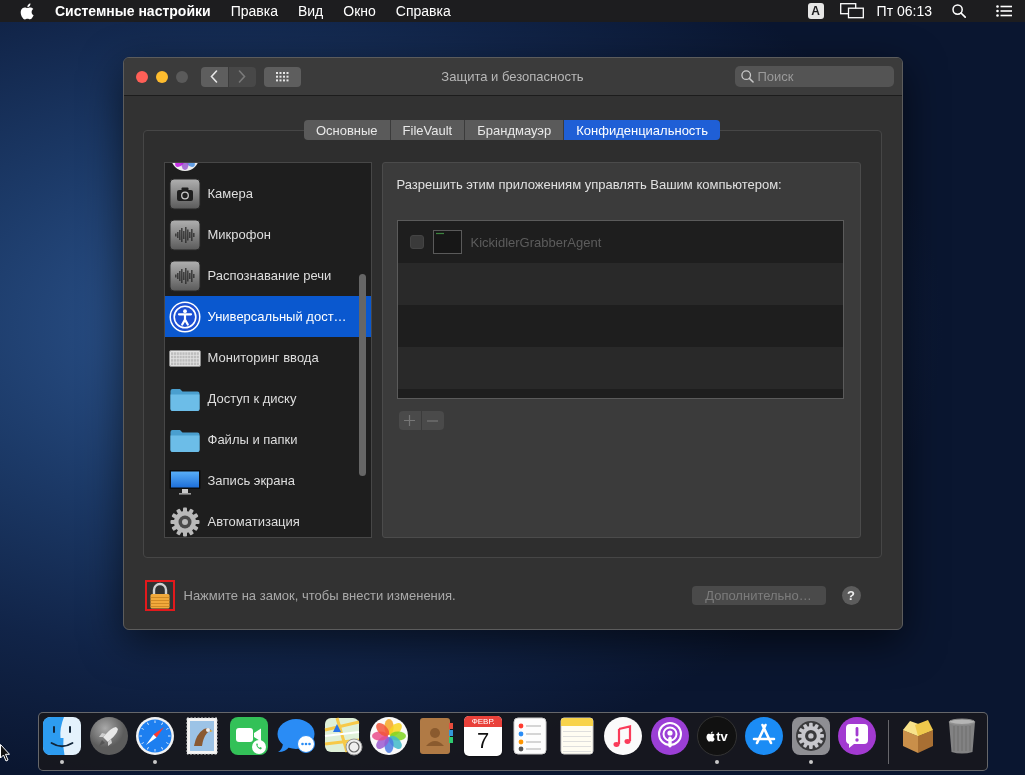 This screenshot has width=1025, height=775. I want to click on input-source-indicator: A, so click(815, 11).